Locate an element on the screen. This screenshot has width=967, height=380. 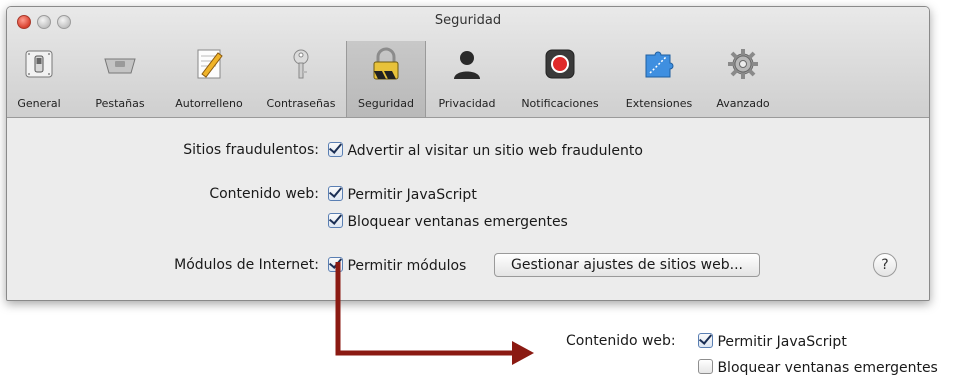
annotation-arrow is located at coordinates (434, 313).